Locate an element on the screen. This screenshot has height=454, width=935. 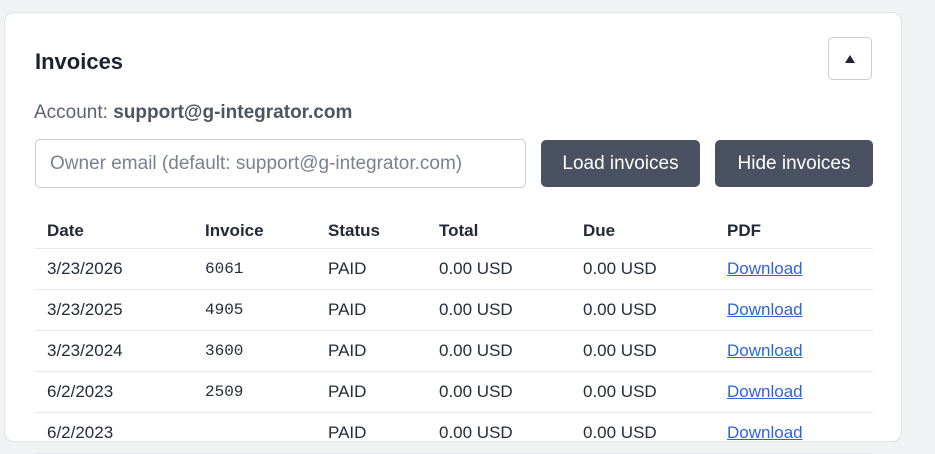
cell-invoice is located at coordinates (254, 433).